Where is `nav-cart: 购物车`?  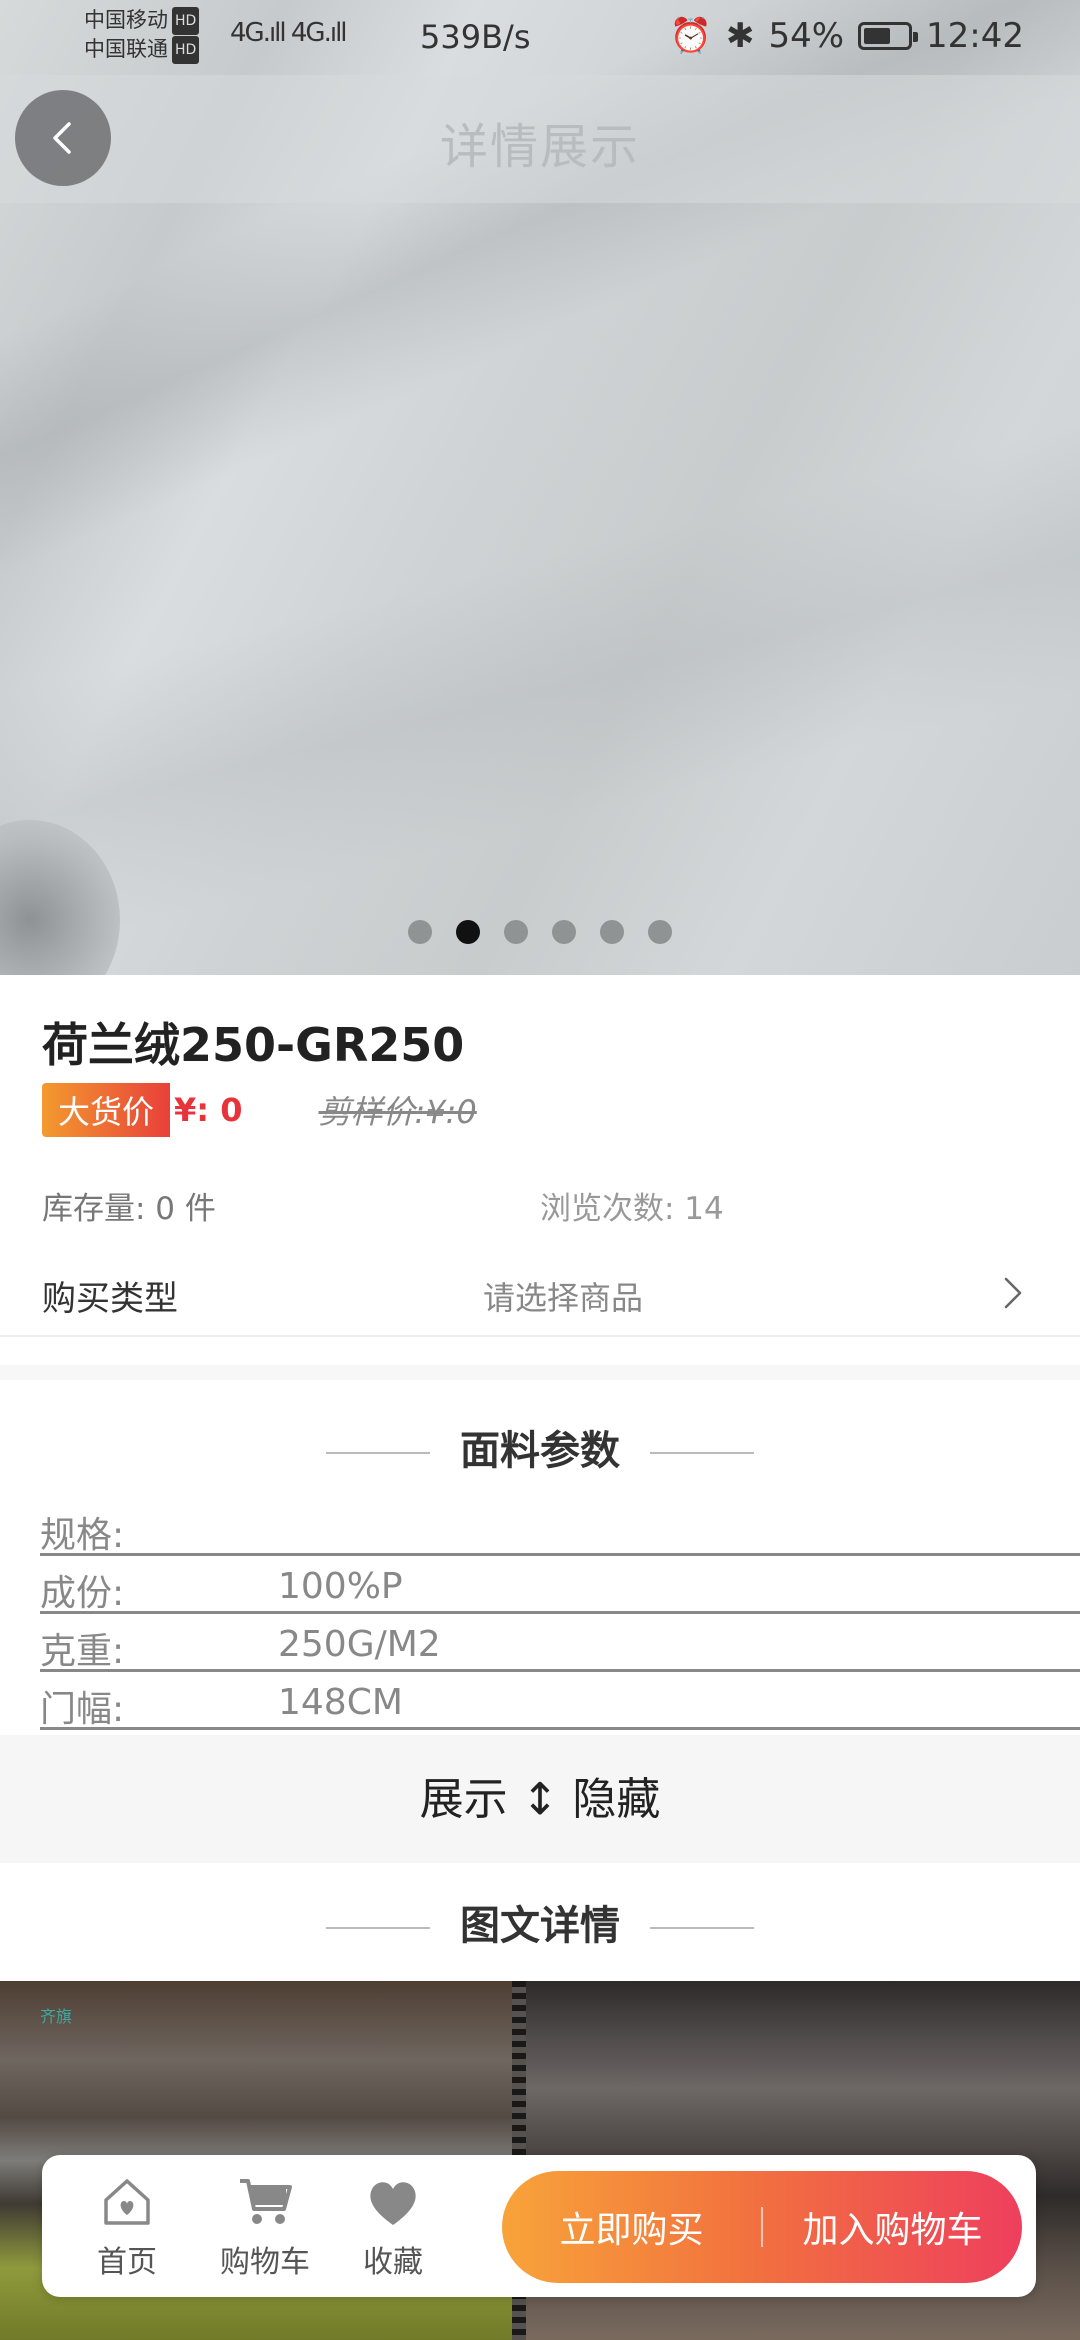
nav-cart: 购物车 is located at coordinates (265, 2227).